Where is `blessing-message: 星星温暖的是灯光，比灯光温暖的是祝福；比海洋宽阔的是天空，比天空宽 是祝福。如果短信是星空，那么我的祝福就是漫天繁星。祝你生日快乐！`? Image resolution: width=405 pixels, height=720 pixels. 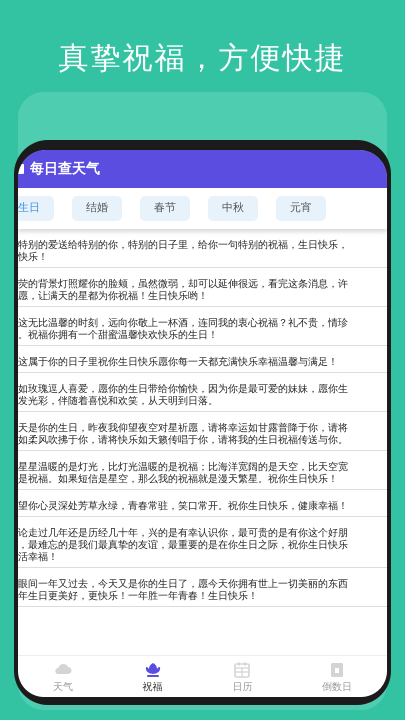 blessing-message: 星星温暖的是灯光，比灯光温暖的是祝福；比海洋宽阔的是天空，比天空宽 是祝福。如果短信是星空，那么我的祝福就是漫天繁星。祝你生日快乐！ is located at coordinates (202, 474).